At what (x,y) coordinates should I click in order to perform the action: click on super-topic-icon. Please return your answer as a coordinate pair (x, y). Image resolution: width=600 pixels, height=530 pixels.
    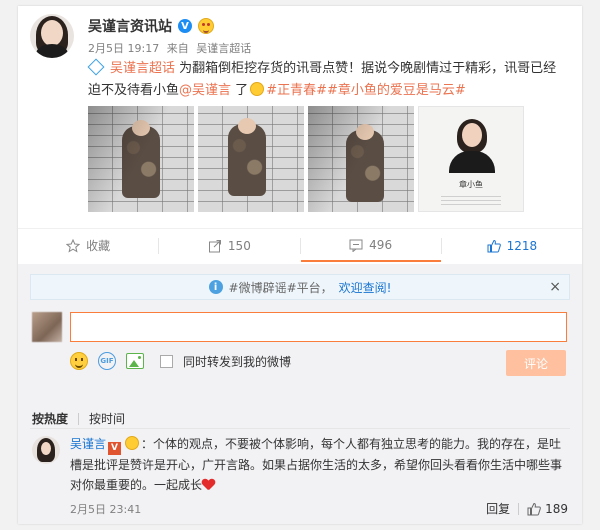
    Looking at the image, I should click on (96, 67).